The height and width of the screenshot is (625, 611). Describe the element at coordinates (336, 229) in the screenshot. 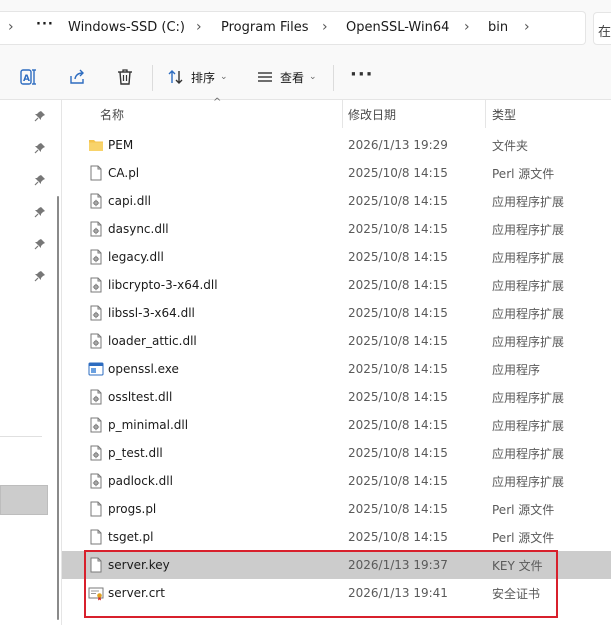

I see `file-row: dasync.dll 2025/10/8 14:15 应用程序扩展` at that location.